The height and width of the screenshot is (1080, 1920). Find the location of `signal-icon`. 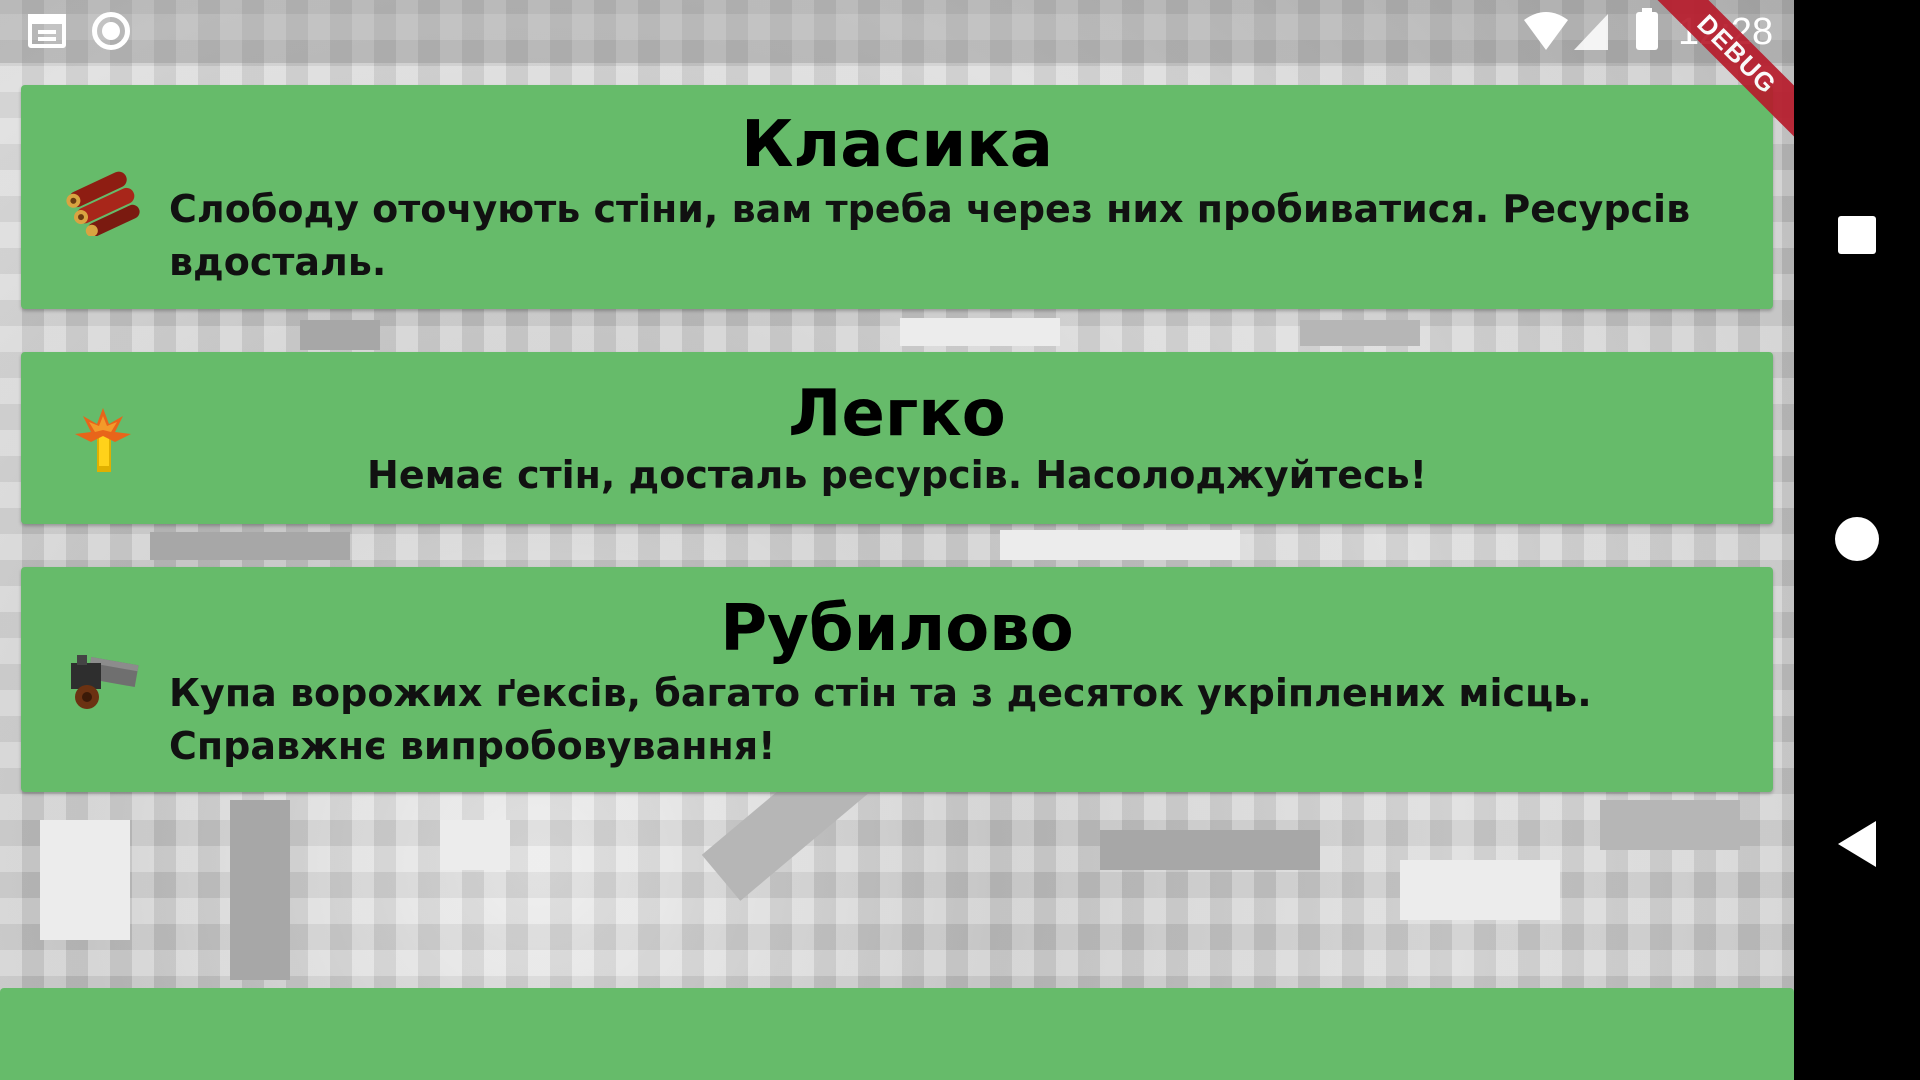

signal-icon is located at coordinates (1591, 32).